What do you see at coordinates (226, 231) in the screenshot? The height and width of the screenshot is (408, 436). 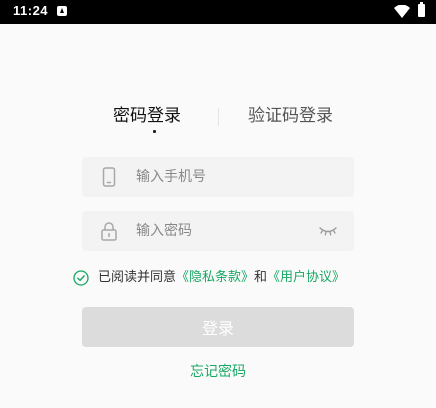 I see `password-input` at bounding box center [226, 231].